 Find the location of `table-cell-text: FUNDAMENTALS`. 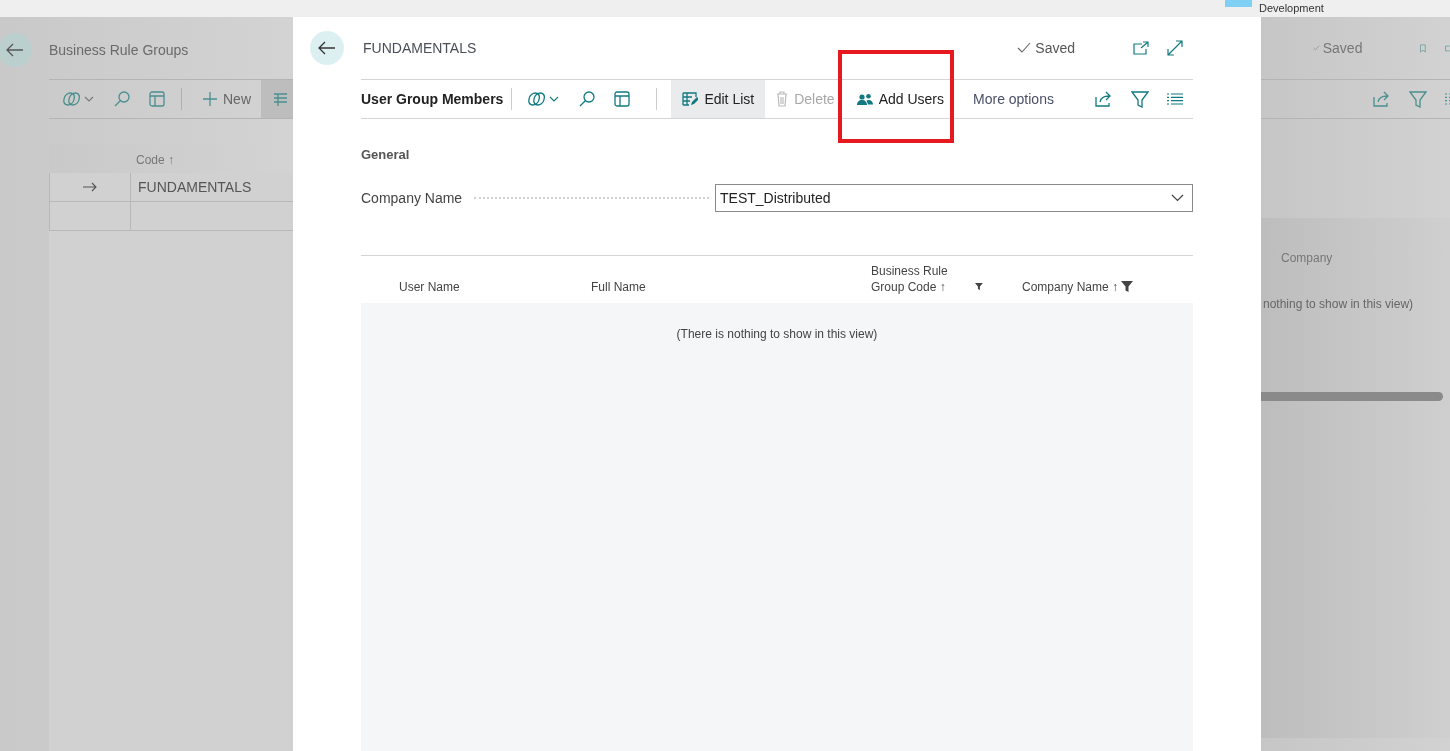

table-cell-text: FUNDAMENTALS is located at coordinates (195, 187).